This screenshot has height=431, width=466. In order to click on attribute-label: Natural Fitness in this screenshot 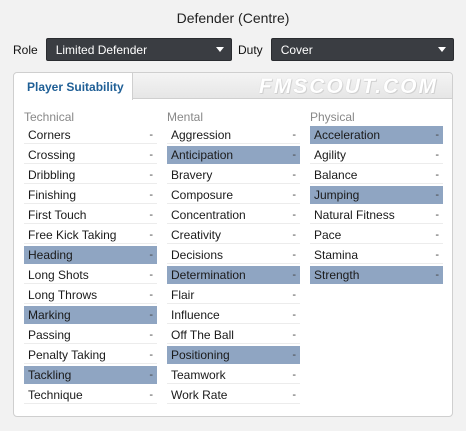, I will do `click(354, 214)`.